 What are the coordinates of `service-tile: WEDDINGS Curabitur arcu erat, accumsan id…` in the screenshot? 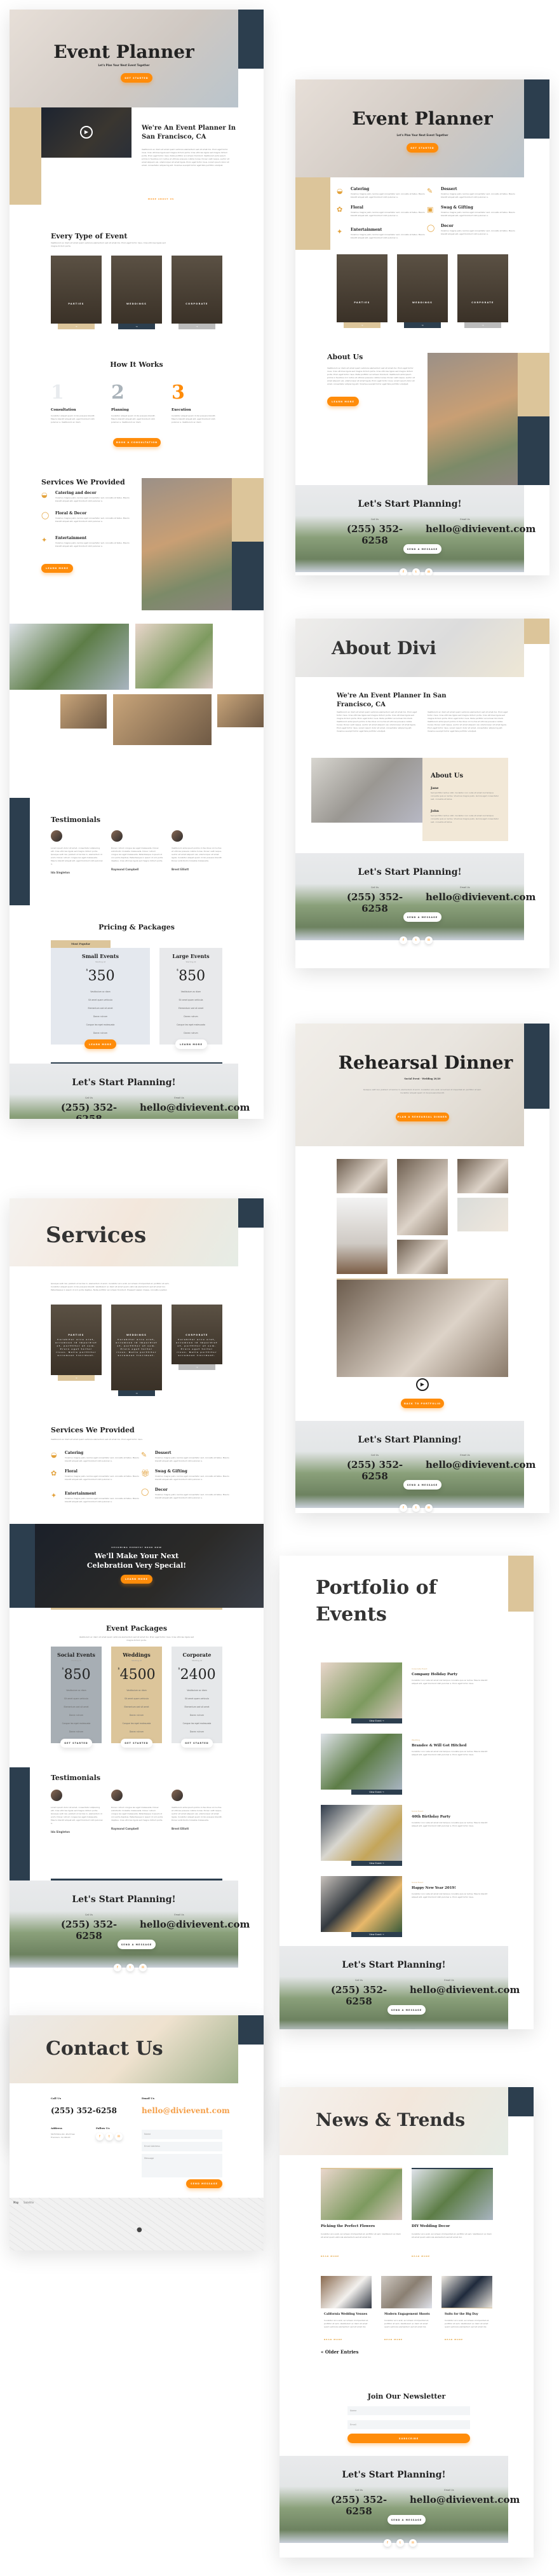 It's located at (137, 1347).